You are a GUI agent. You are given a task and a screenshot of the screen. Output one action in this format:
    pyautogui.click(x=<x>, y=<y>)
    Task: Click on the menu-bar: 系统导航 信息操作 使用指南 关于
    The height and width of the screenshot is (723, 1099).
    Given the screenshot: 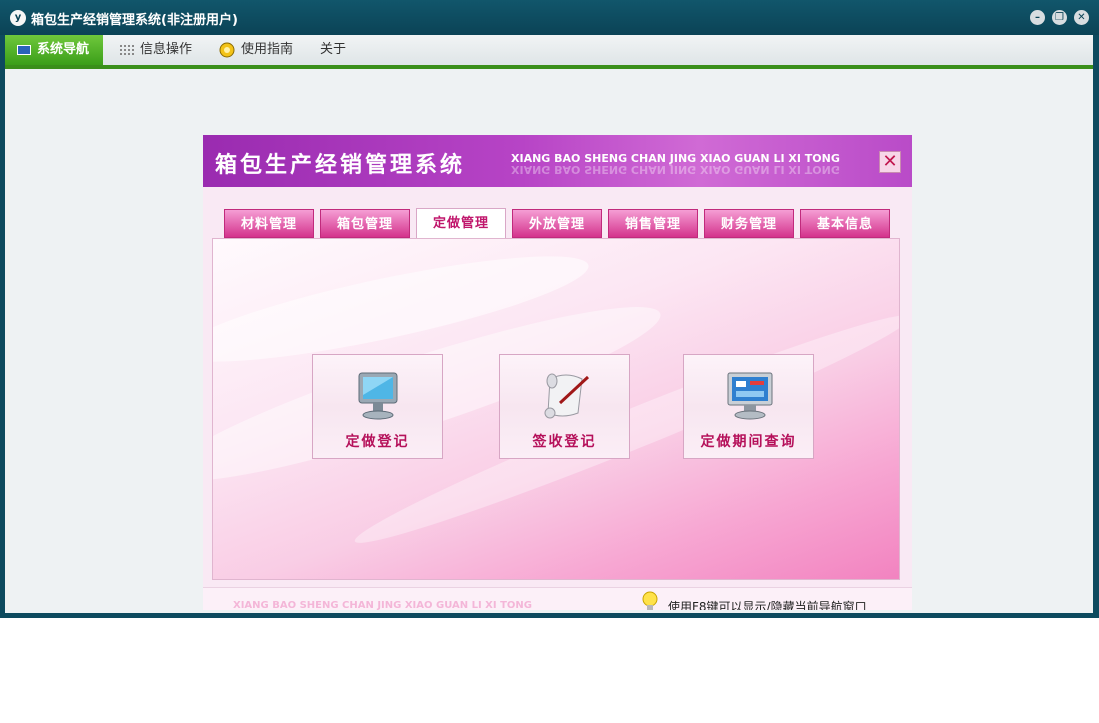 What is the action you would take?
    pyautogui.click(x=549, y=50)
    